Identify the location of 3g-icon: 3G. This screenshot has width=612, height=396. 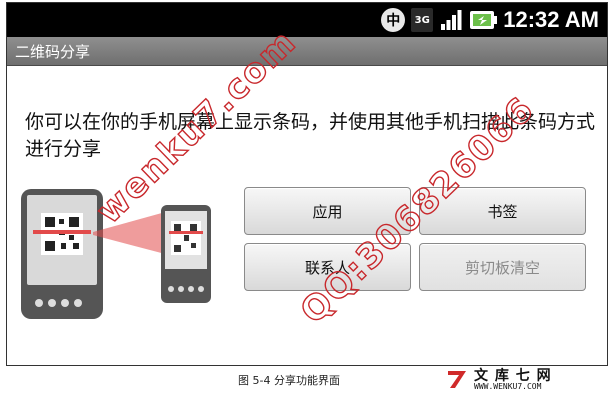
(422, 20).